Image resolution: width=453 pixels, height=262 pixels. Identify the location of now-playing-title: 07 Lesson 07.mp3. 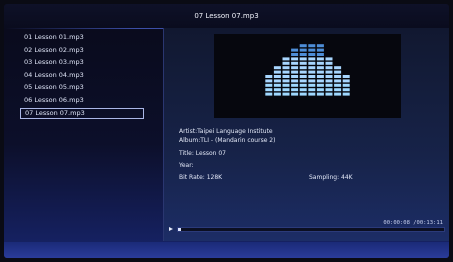
(226, 16).